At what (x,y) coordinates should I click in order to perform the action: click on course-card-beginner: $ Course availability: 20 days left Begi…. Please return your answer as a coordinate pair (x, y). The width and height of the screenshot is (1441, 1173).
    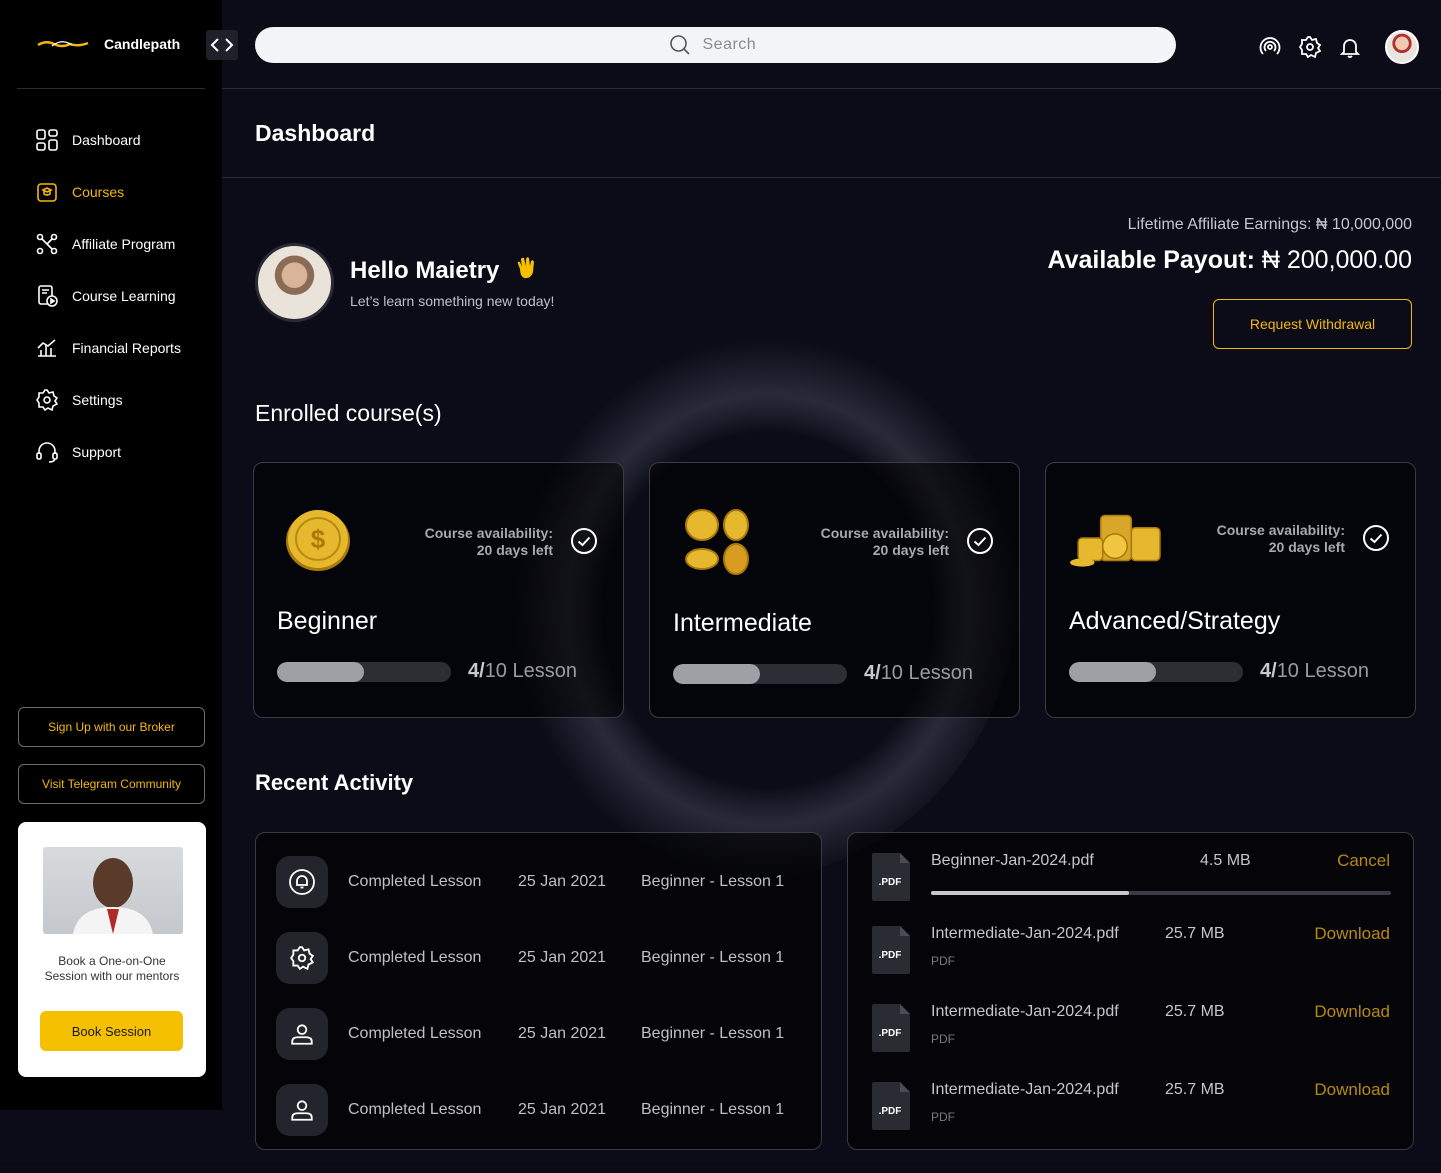
    Looking at the image, I should click on (438, 590).